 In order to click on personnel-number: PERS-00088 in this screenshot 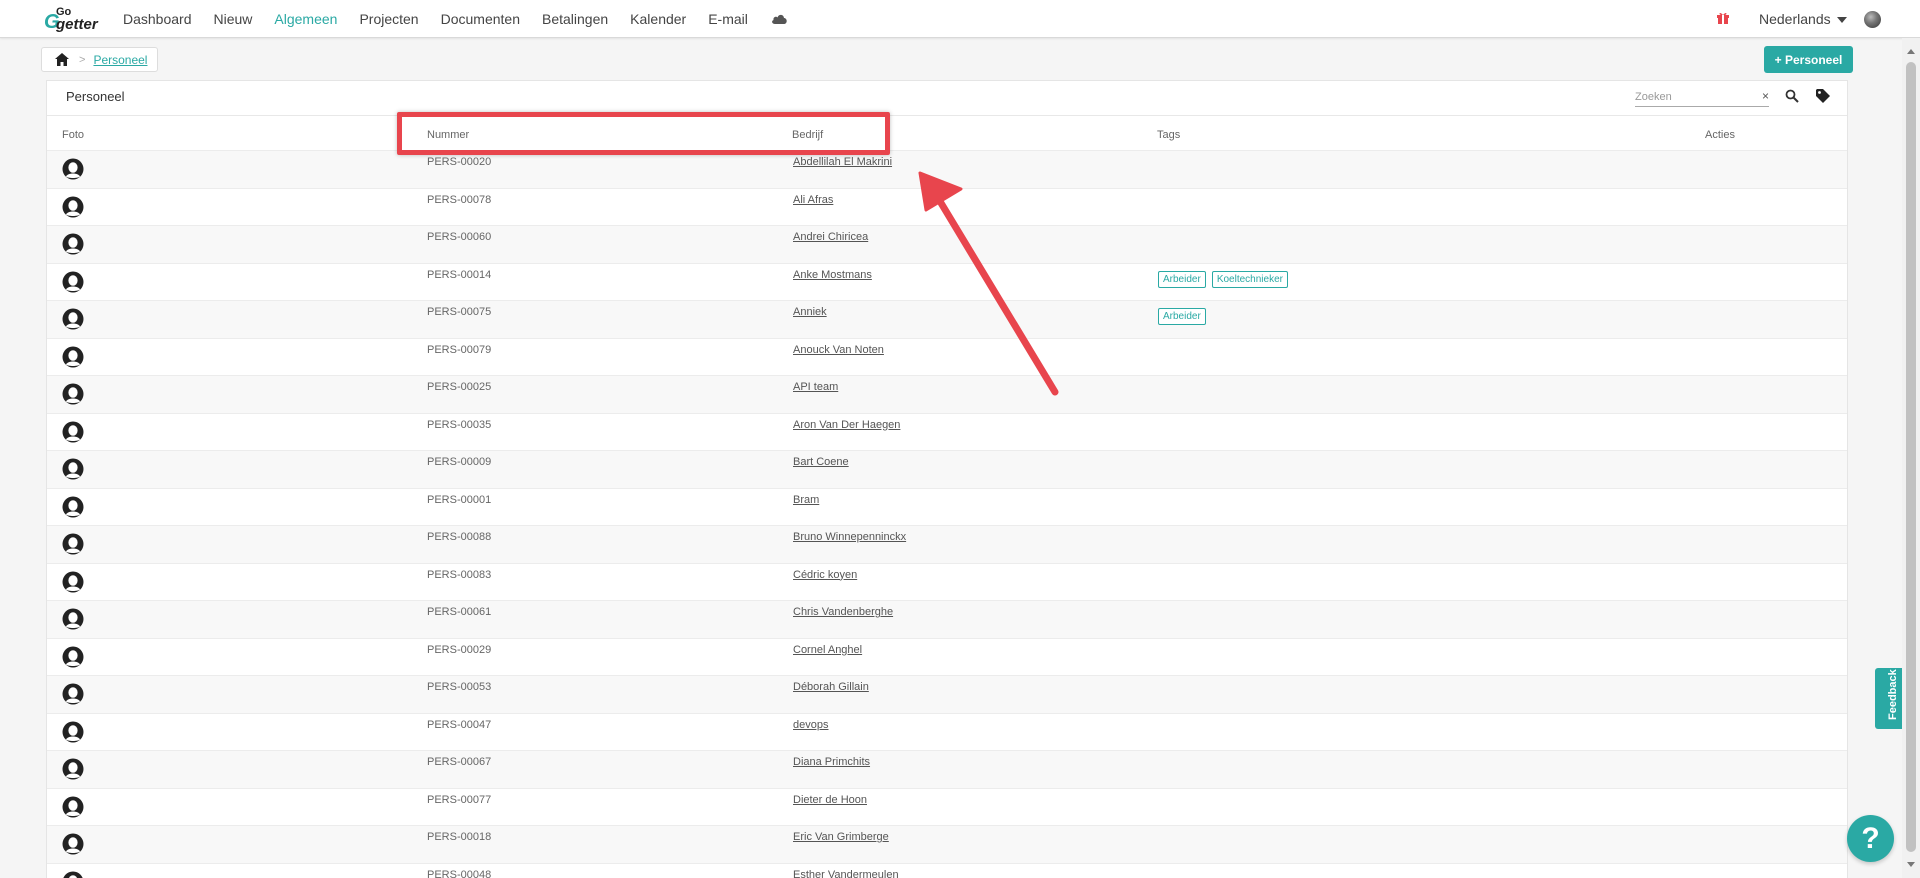, I will do `click(459, 537)`.